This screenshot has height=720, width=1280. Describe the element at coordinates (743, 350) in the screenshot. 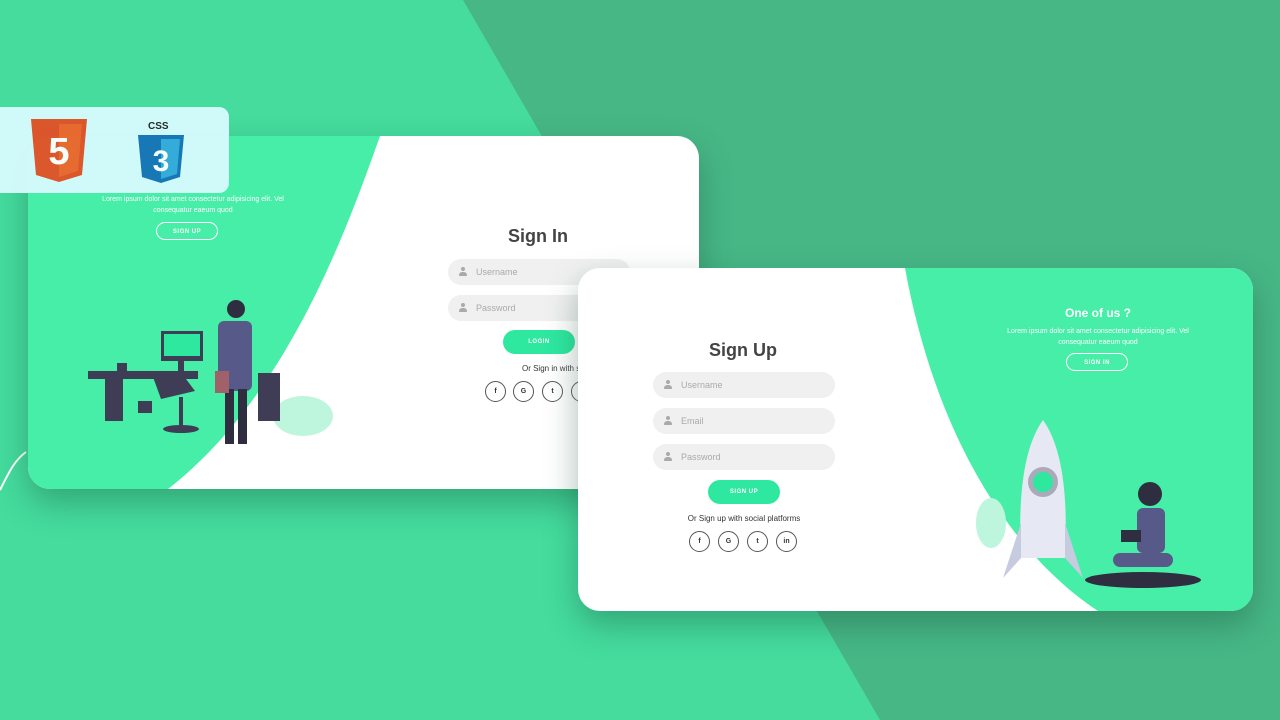

I see `signup-title: Sign Up` at that location.